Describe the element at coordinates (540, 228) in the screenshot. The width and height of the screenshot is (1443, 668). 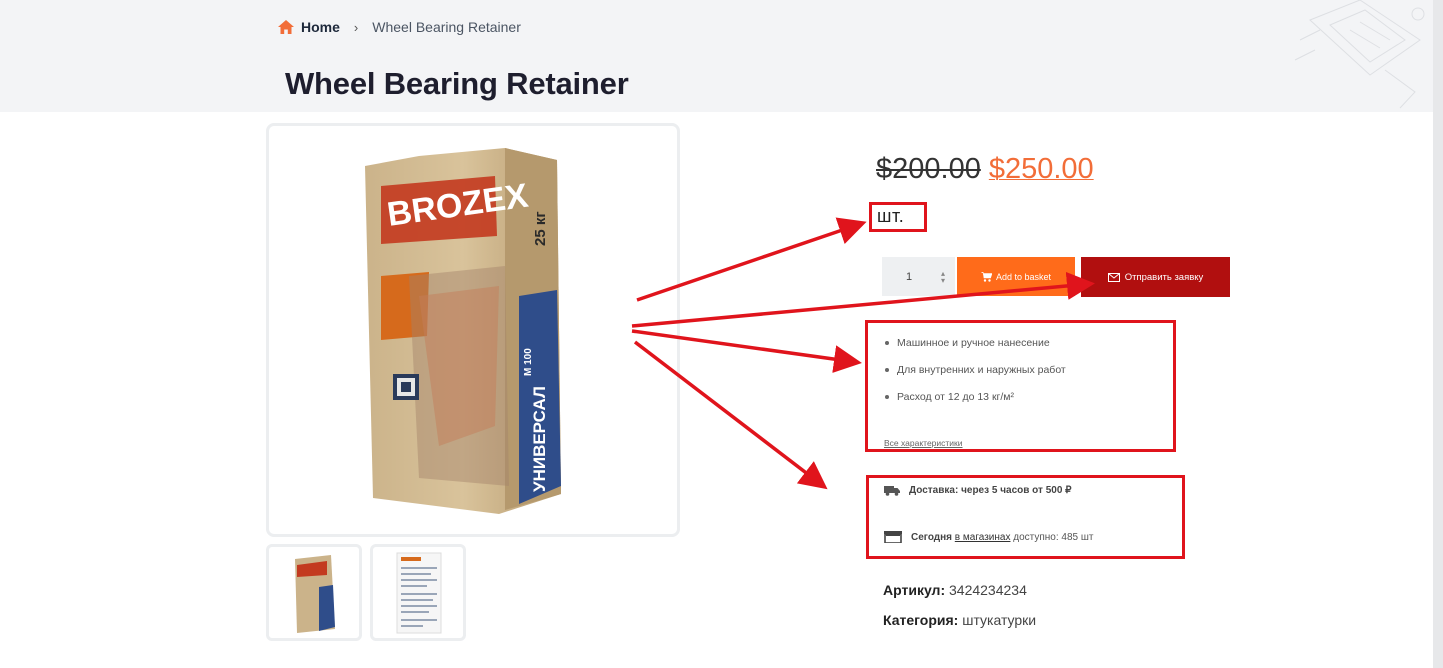
I see `bag-weight-text: 25 кг` at that location.